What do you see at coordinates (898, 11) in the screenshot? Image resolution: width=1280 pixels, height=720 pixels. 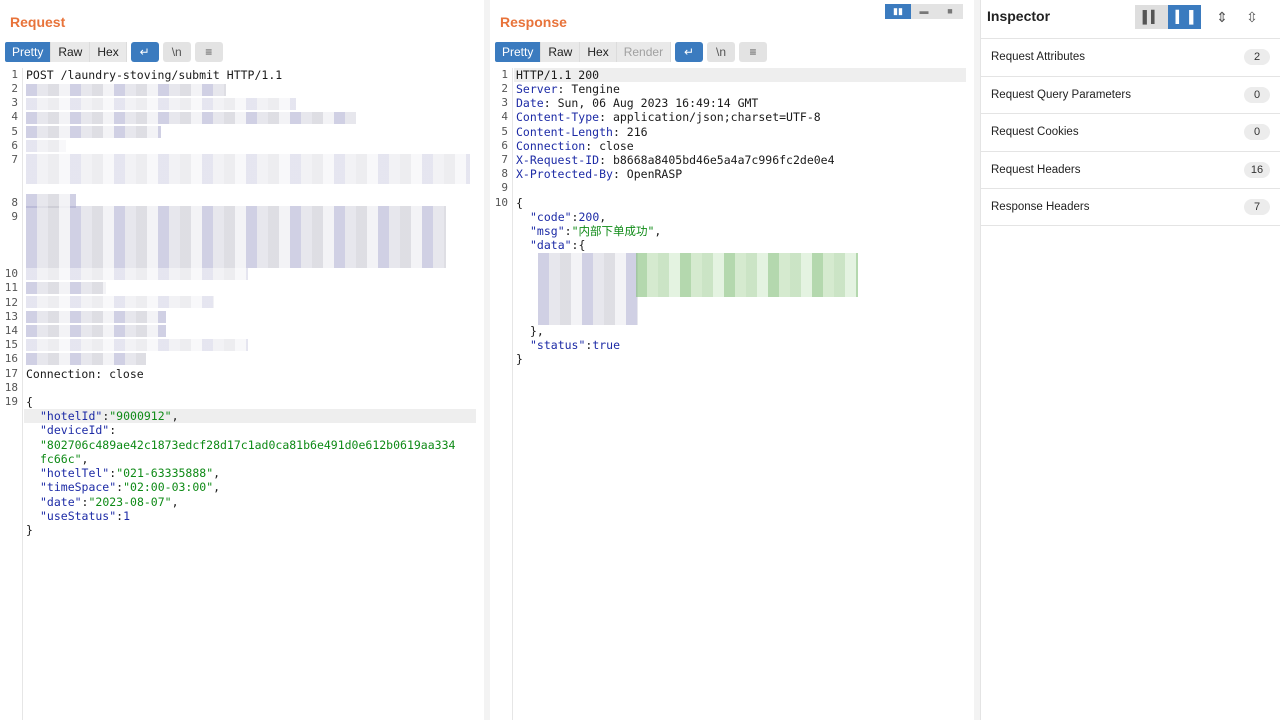 I see `side-by-side-layout-icon: ▮▮` at bounding box center [898, 11].